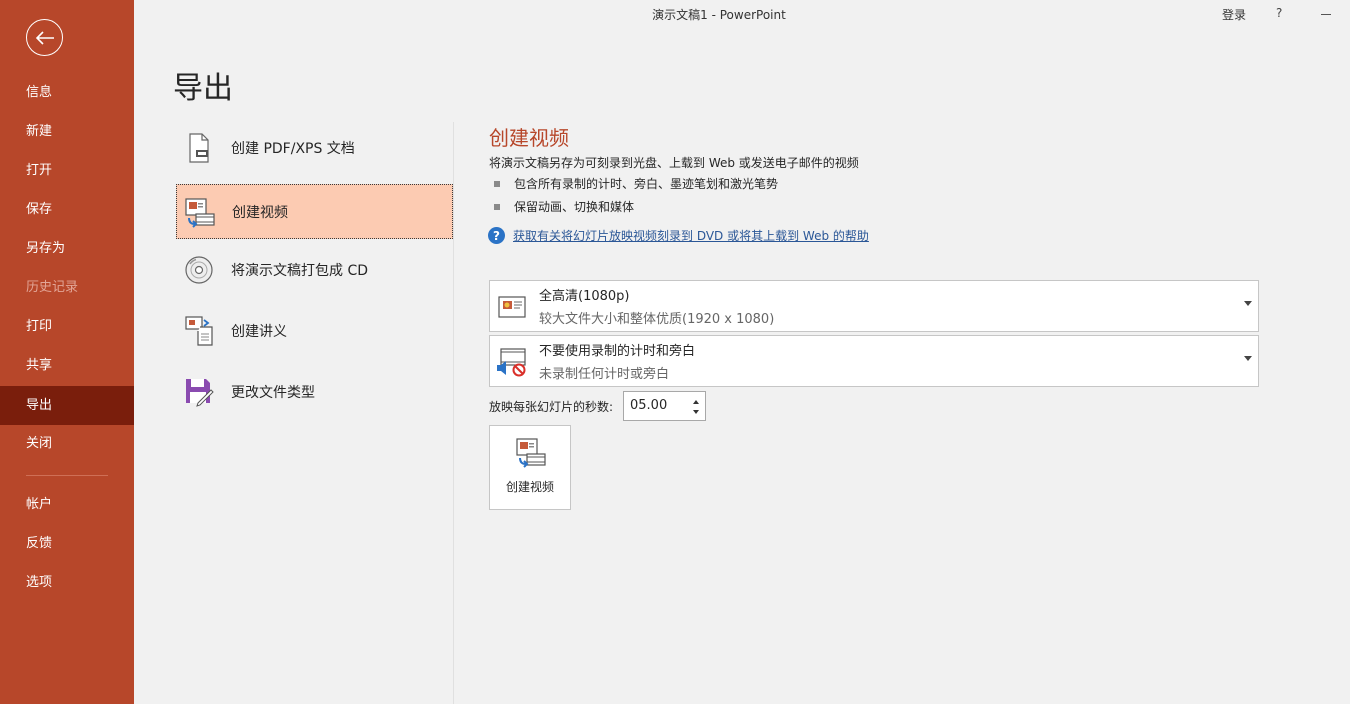  I want to click on nav-save: 保存, so click(67, 209).